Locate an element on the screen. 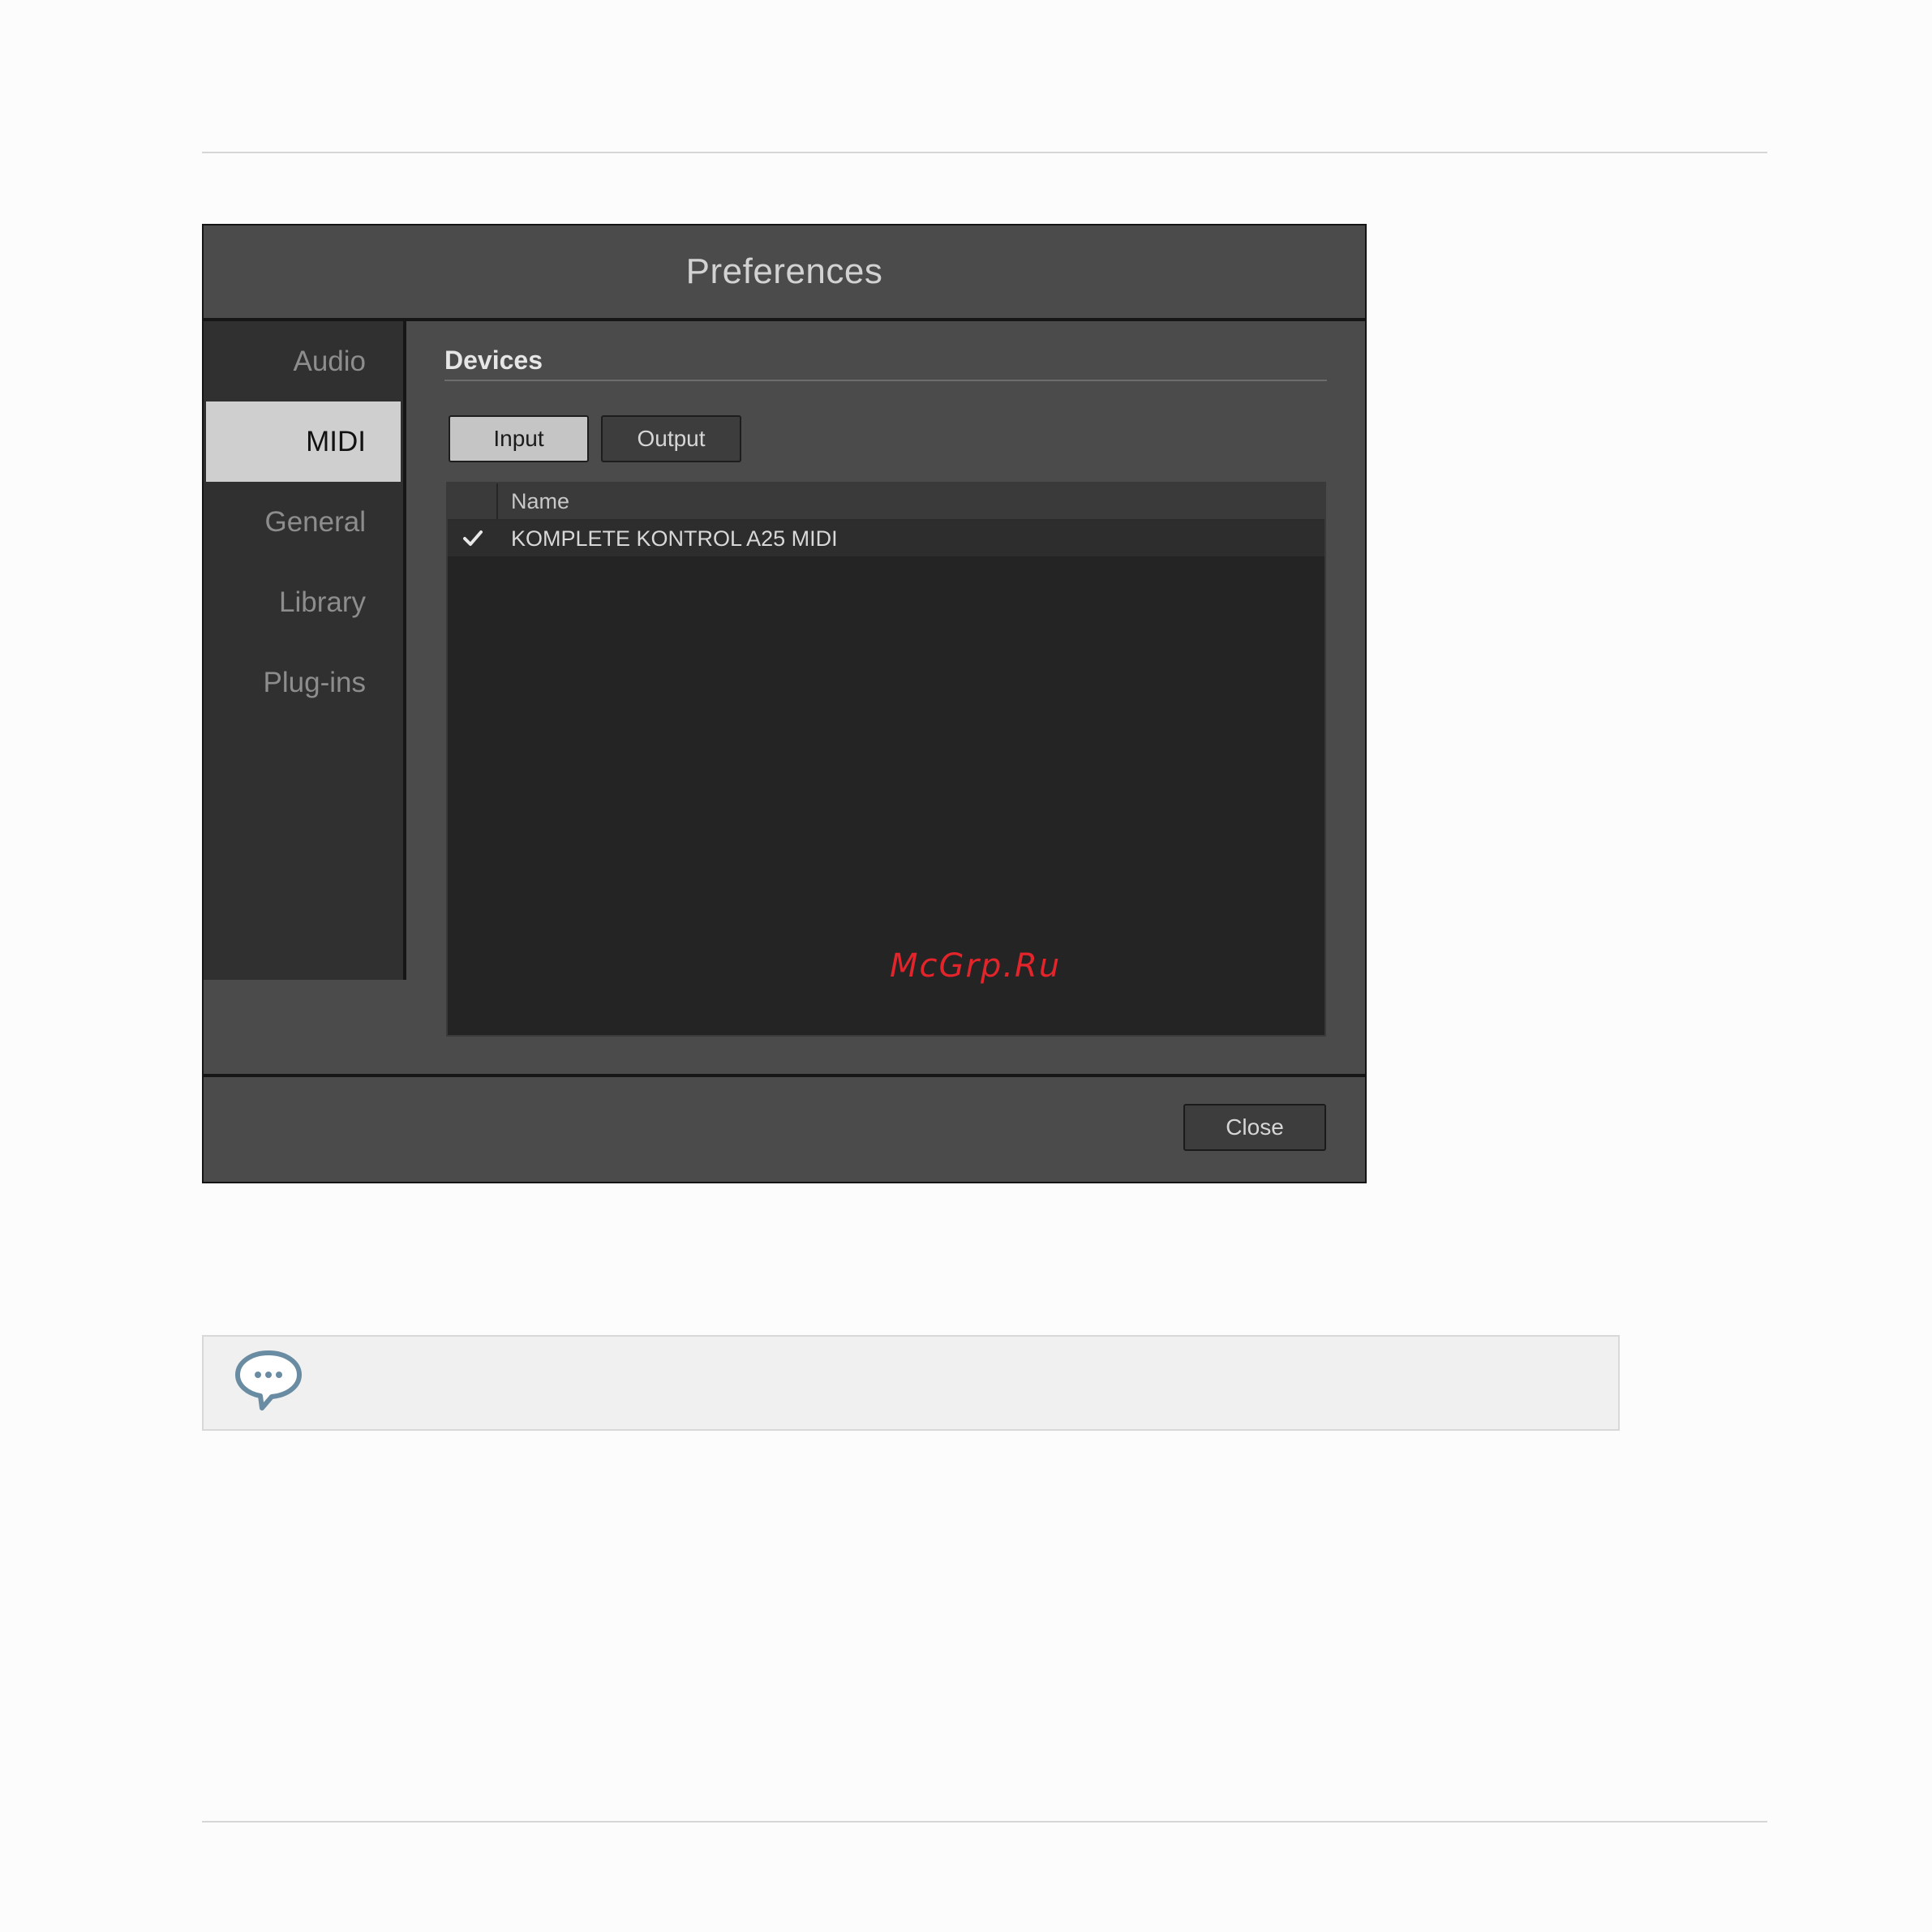 The height and width of the screenshot is (1932, 1932). sidebar-item-library: Library is located at coordinates (303, 602).